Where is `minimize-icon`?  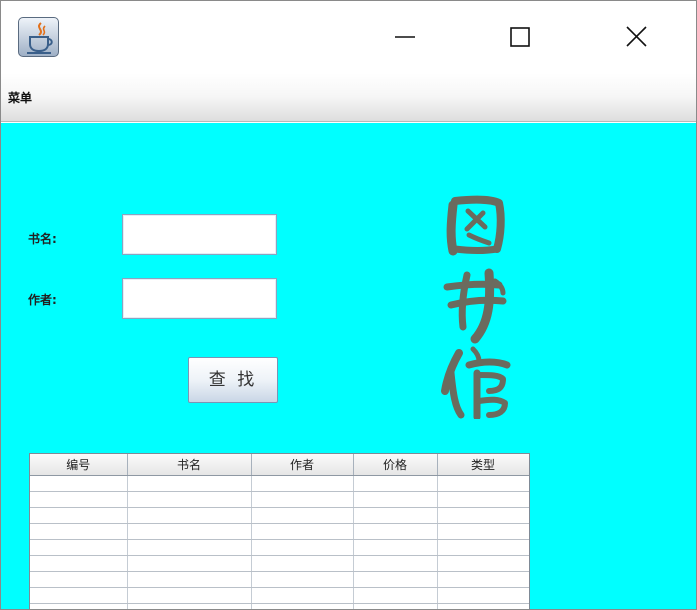 minimize-icon is located at coordinates (405, 37).